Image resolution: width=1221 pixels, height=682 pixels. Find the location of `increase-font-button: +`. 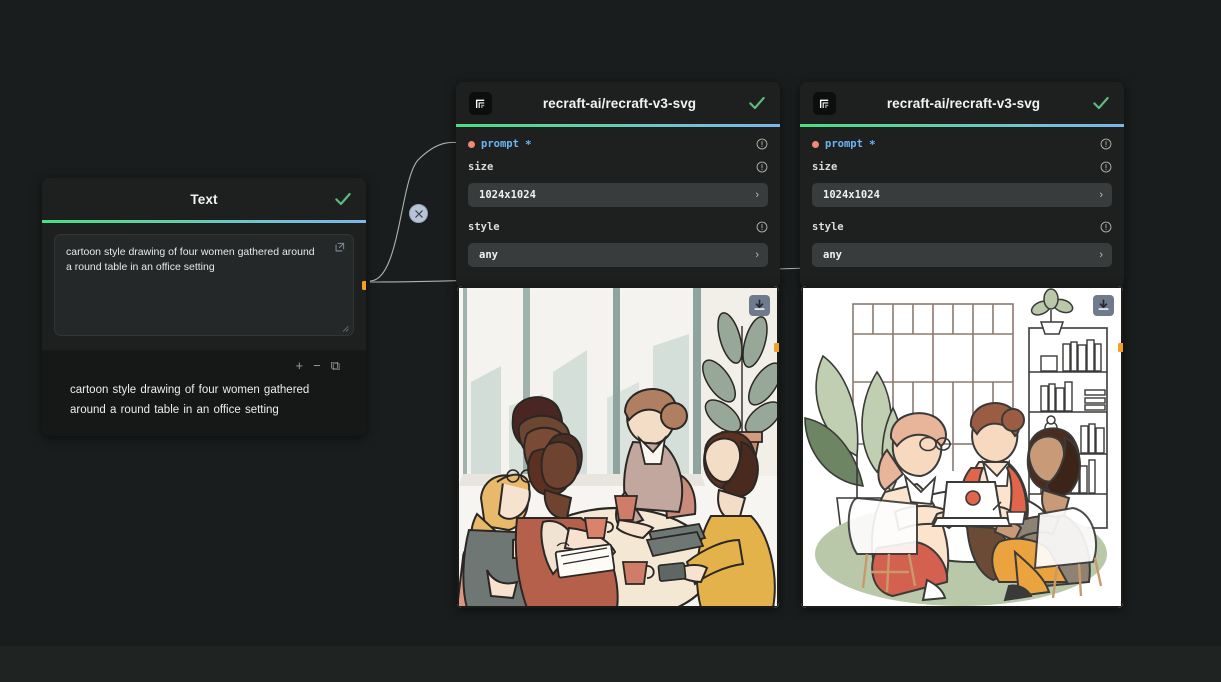

increase-font-button: + is located at coordinates (300, 365).